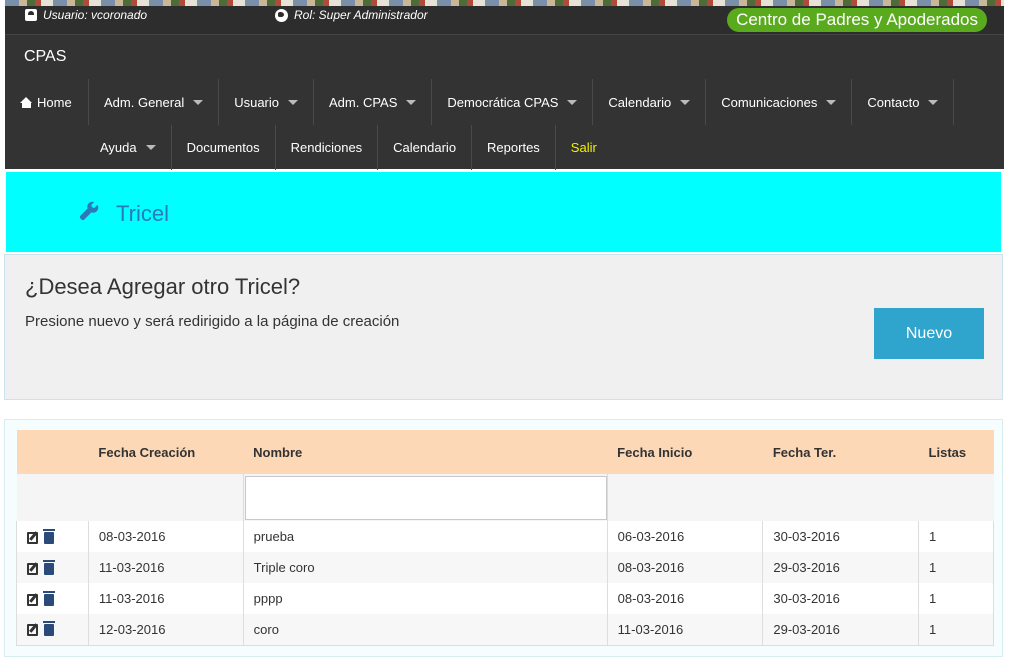 The width and height of the screenshot is (1009, 661). I want to click on nav-item-rendiciones: Rendiciones, so click(327, 147).